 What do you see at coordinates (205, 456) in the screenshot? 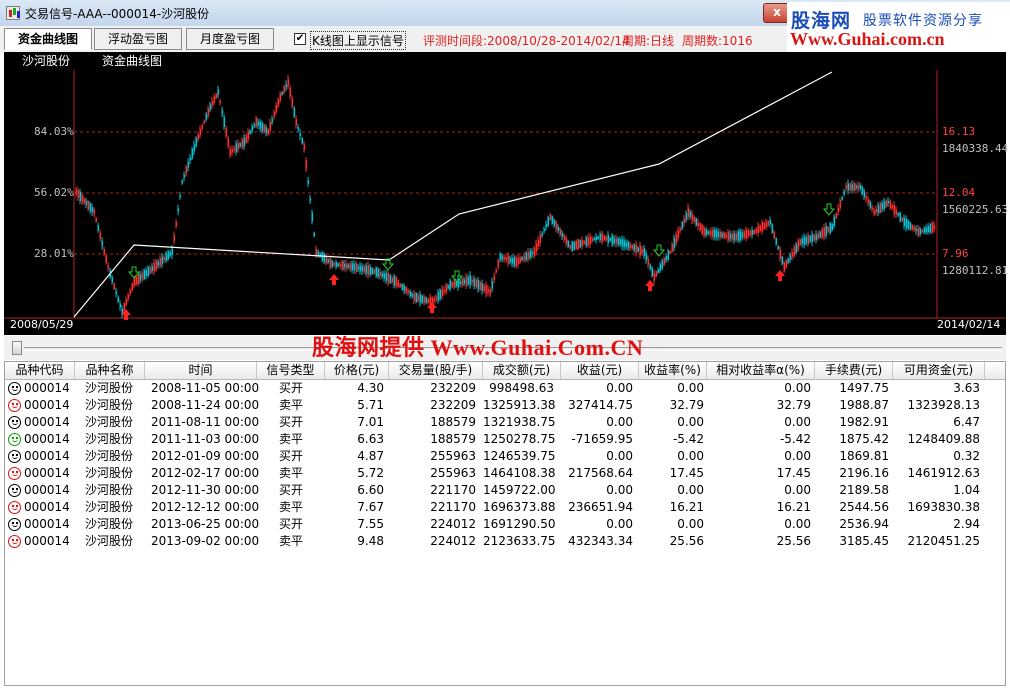
I see `cell-time: 2012-01-09 00:00` at bounding box center [205, 456].